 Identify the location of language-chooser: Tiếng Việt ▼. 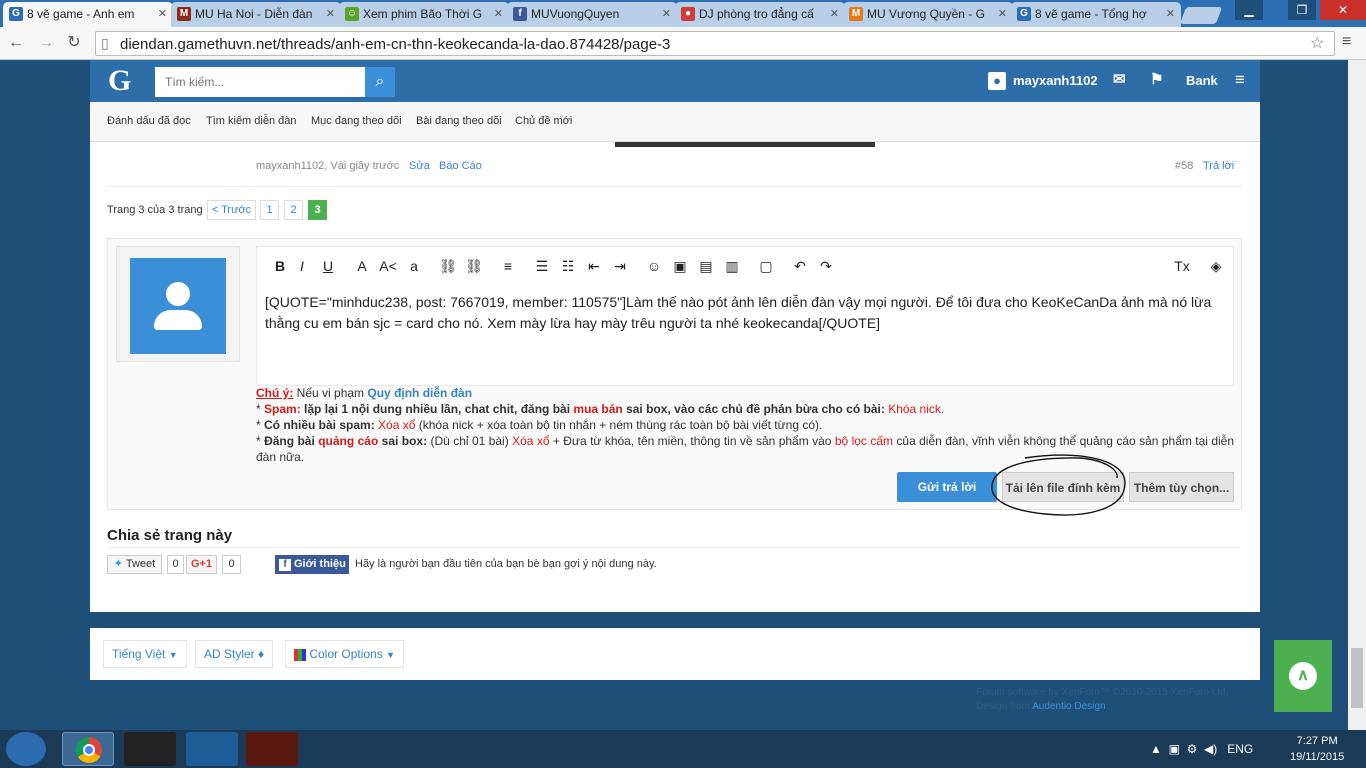
(145, 654).